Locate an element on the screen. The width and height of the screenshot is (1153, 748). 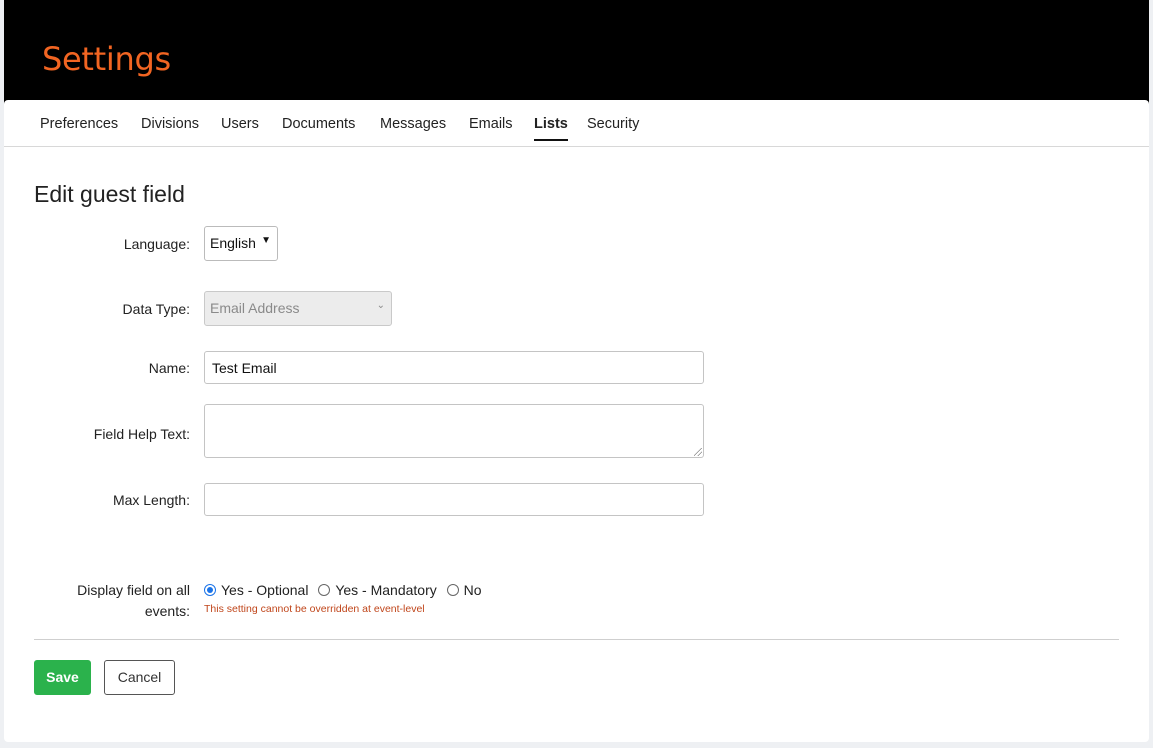
language-value: English is located at coordinates (233, 243).